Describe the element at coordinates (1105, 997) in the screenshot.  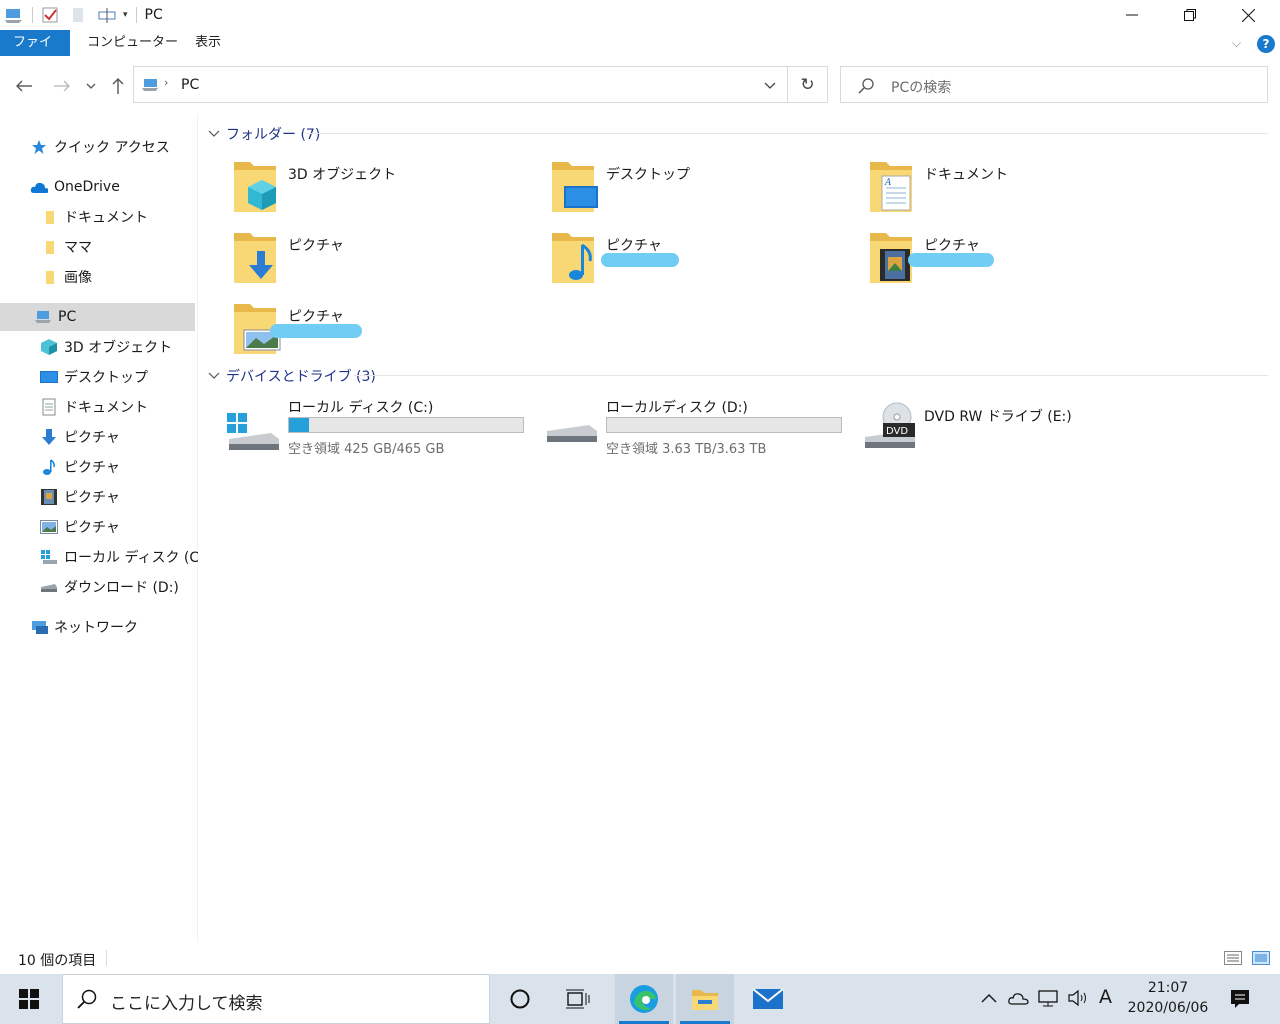
I see `ime-indicator: A` at that location.